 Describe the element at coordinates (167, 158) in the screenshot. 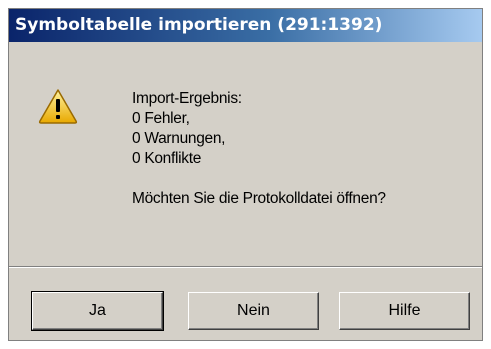

I see `message-line: 0 Konflikte` at that location.